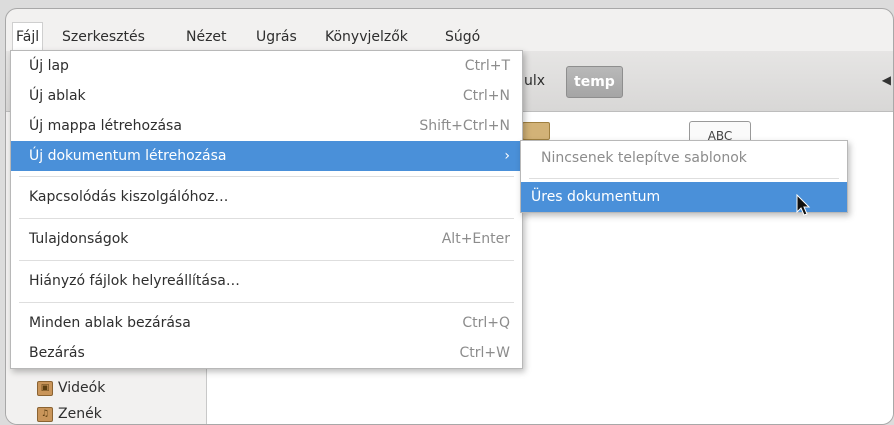 Image resolution: width=894 pixels, height=425 pixels. I want to click on menu-item-shortcut: Alt+Enter, so click(475, 239).